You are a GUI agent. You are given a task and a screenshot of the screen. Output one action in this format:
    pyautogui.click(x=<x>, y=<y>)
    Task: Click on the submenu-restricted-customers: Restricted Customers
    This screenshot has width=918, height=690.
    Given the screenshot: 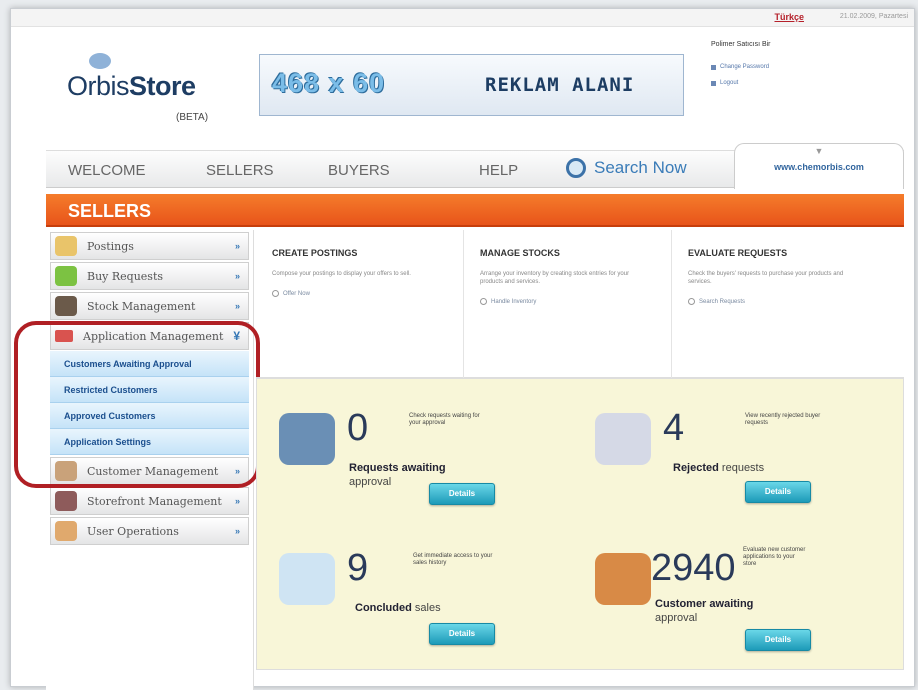 What is the action you would take?
    pyautogui.click(x=149, y=390)
    